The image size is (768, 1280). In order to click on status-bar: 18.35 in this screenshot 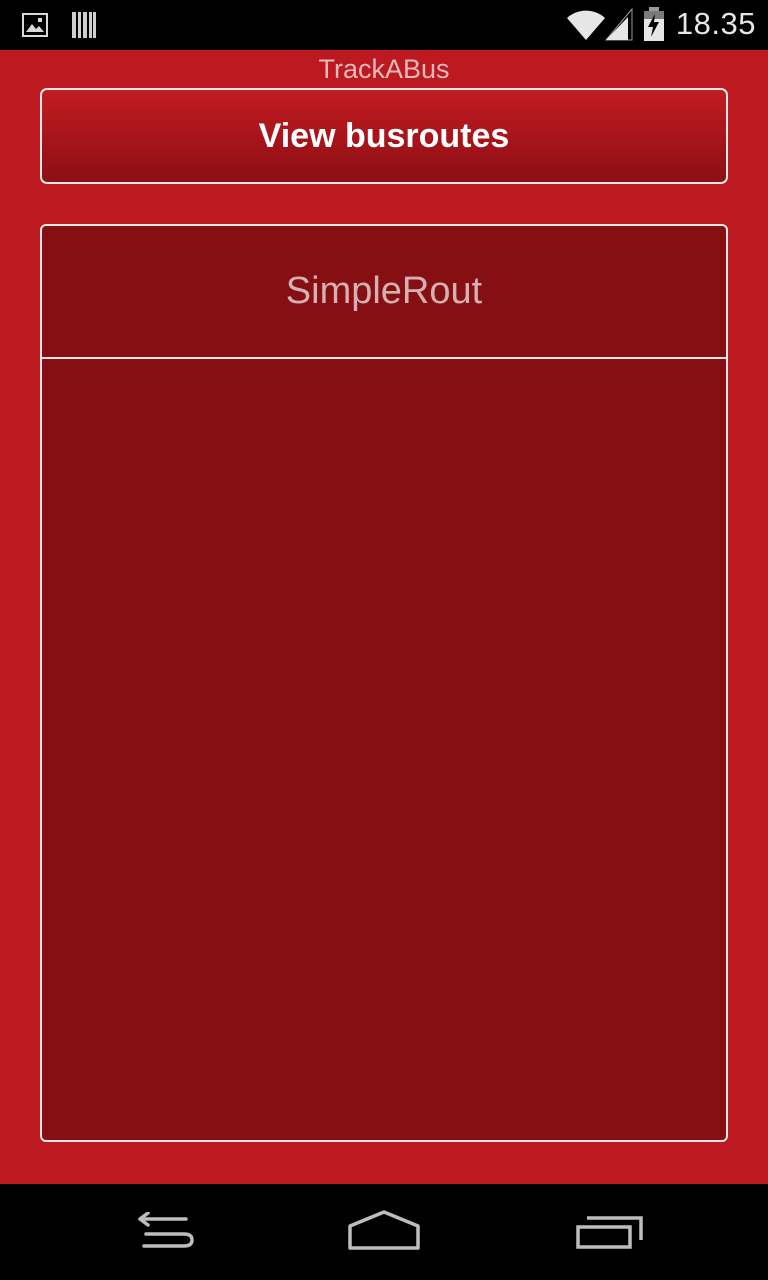, I will do `click(384, 25)`.